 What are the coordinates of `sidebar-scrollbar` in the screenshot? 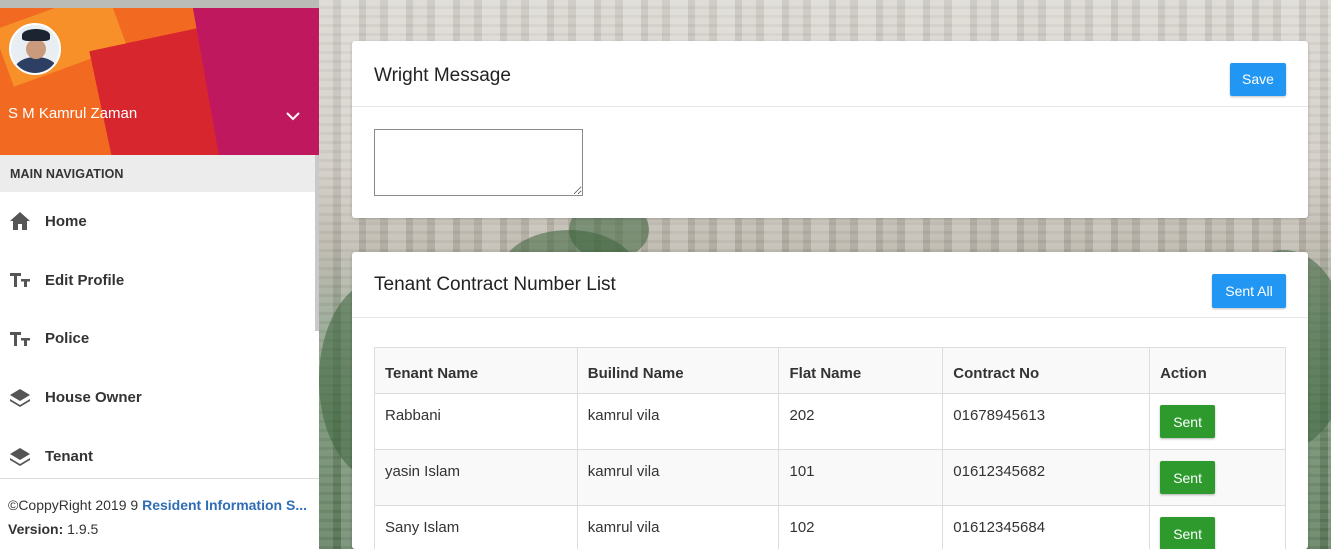 It's located at (317, 243).